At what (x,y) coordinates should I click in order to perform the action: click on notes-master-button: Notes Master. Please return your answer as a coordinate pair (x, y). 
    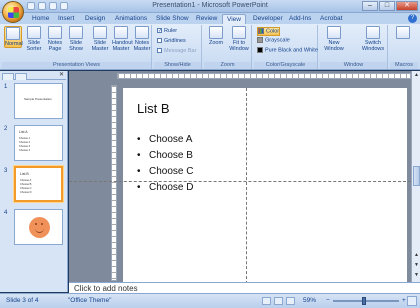
    Looking at the image, I should click on (142, 39).